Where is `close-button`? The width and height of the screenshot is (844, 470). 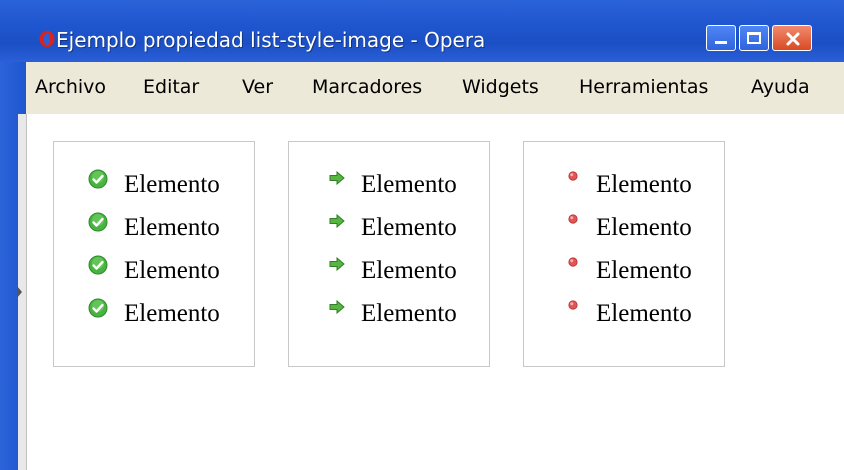 close-button is located at coordinates (792, 38).